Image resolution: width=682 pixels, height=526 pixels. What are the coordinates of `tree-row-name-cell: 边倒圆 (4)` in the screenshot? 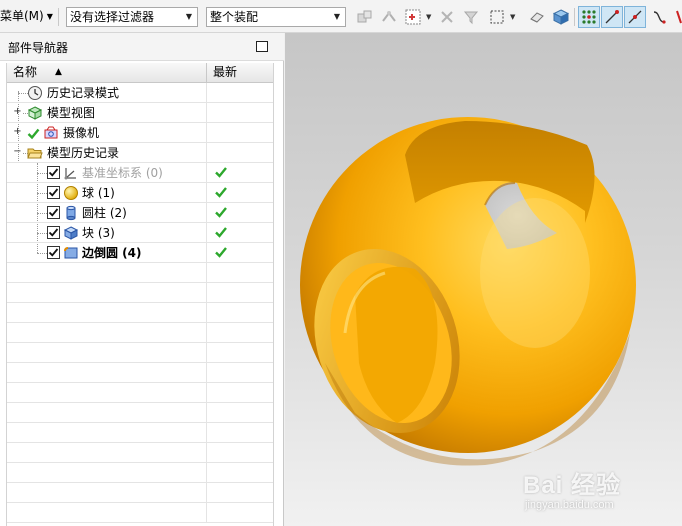 It's located at (107, 252).